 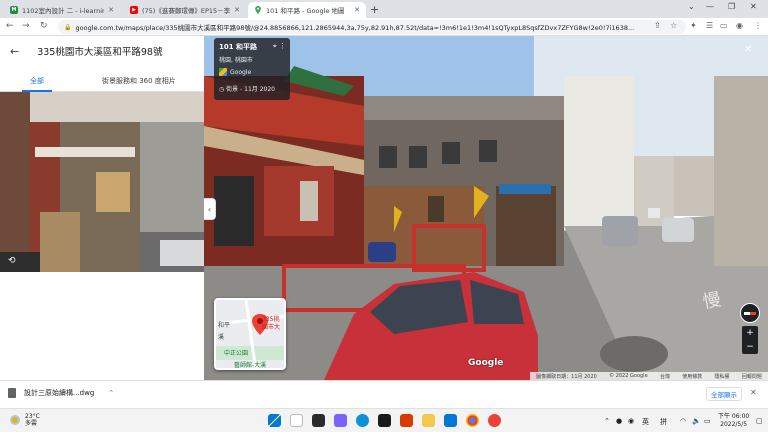 I want to click on tab-google-maps: 101 和平路 - Google 地圖 ✕, so click(x=307, y=10).